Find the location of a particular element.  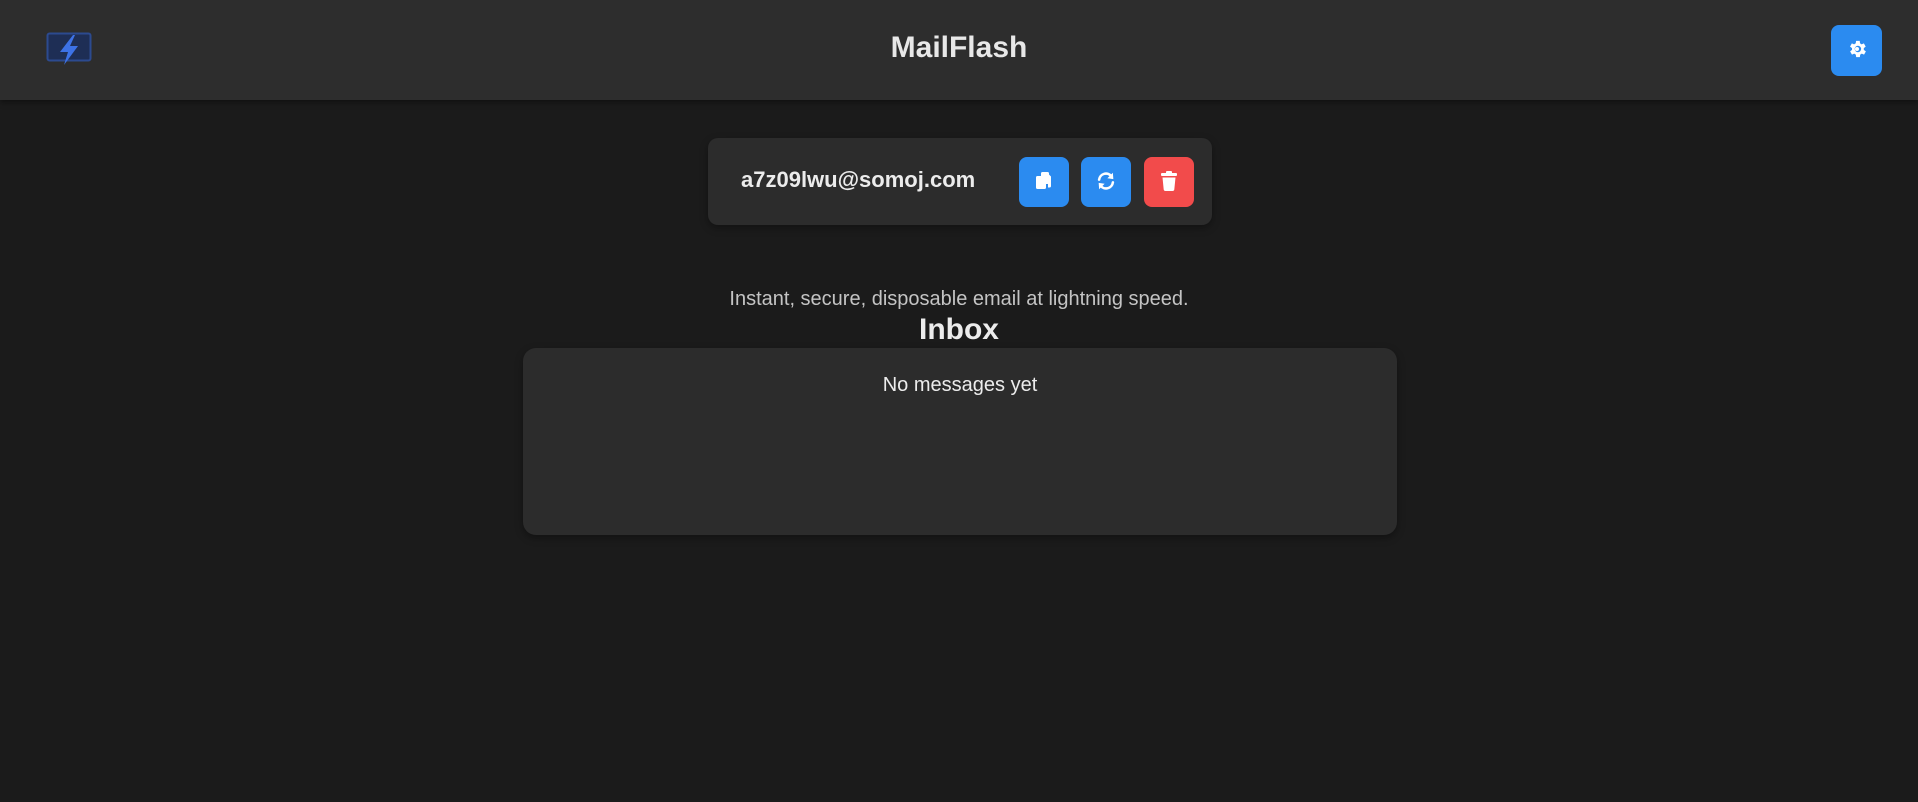

refresh-button is located at coordinates (1106, 182).